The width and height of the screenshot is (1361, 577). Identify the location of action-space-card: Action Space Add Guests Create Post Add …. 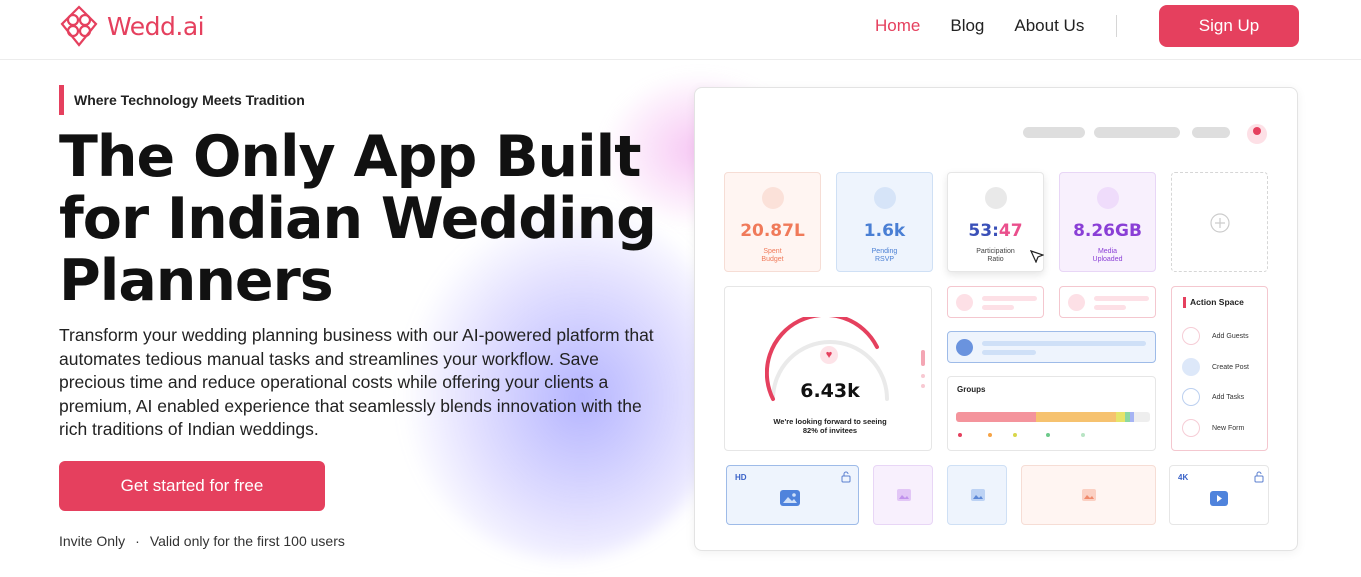
(1219, 368).